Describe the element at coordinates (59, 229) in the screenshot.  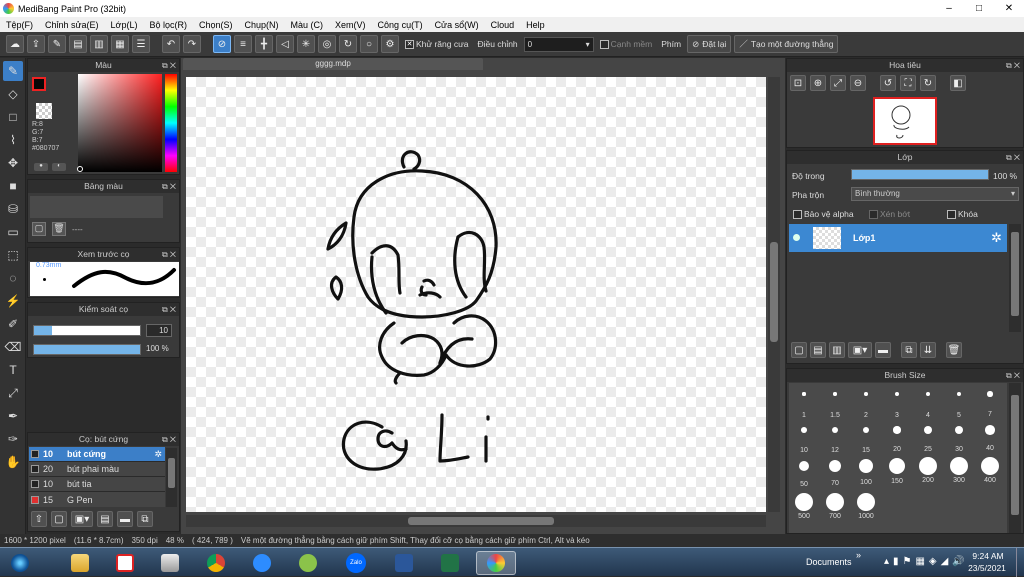
I see `delete-palette-icon: 🗑` at that location.